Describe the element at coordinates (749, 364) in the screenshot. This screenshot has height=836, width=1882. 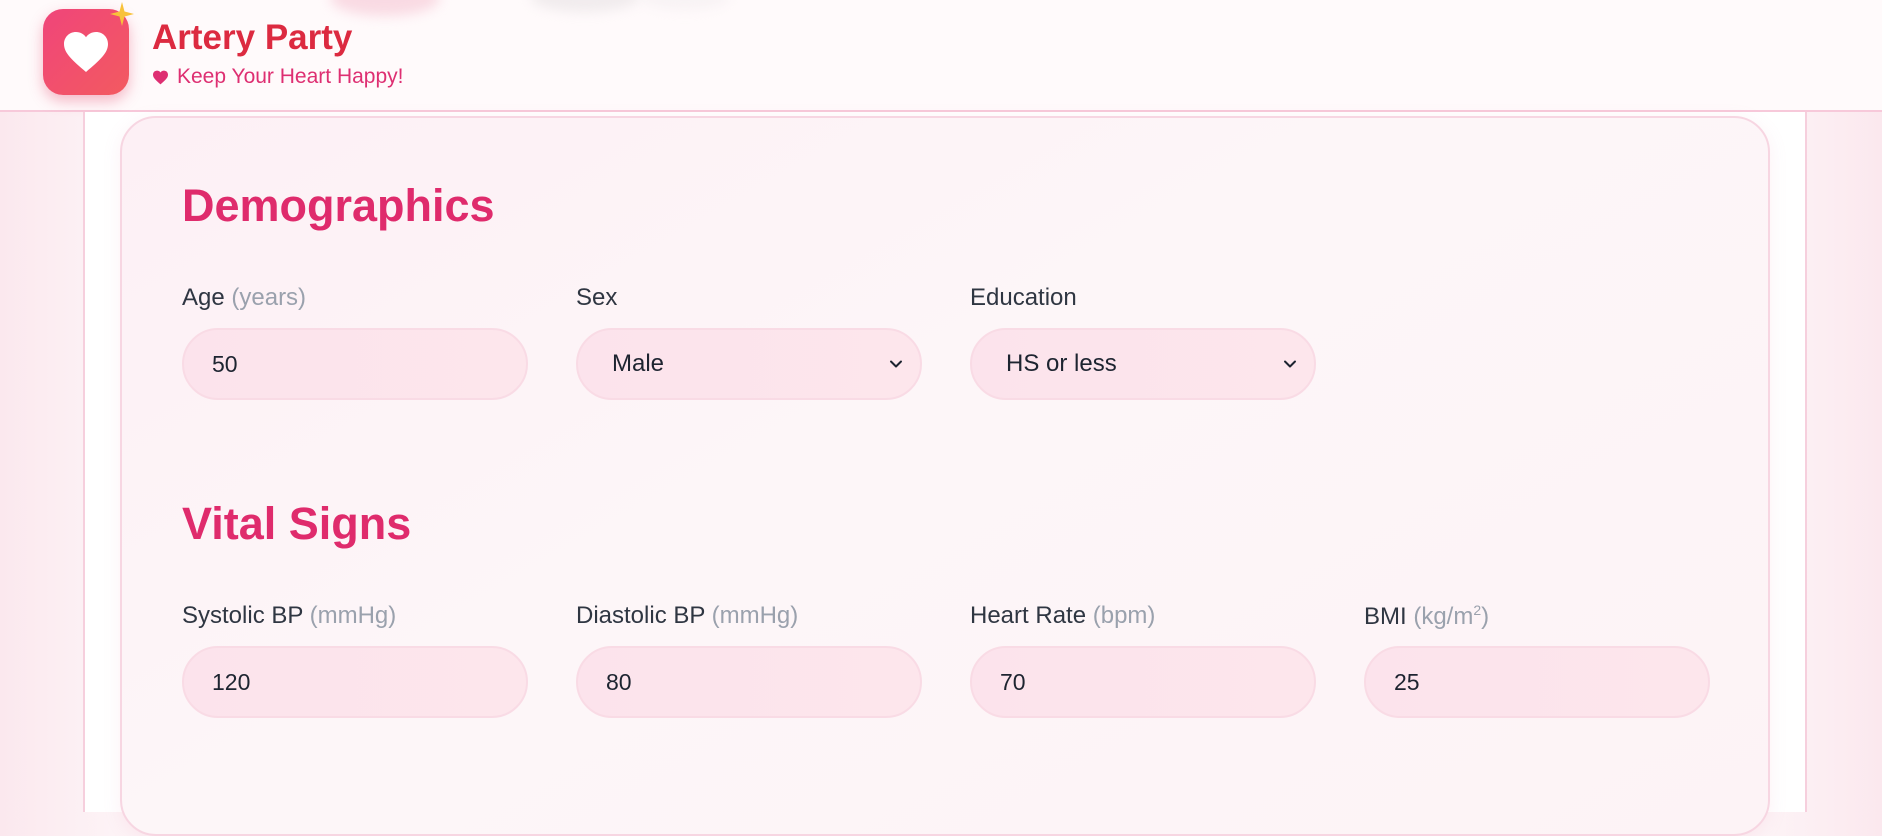
I see `sex-select: Male` at that location.